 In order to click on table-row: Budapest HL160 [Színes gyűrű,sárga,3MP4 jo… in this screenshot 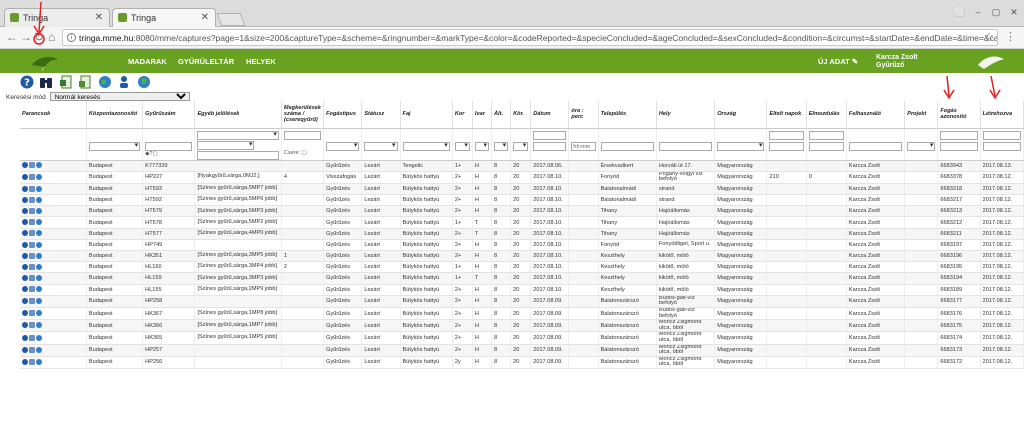, I will do `click(522, 267)`.